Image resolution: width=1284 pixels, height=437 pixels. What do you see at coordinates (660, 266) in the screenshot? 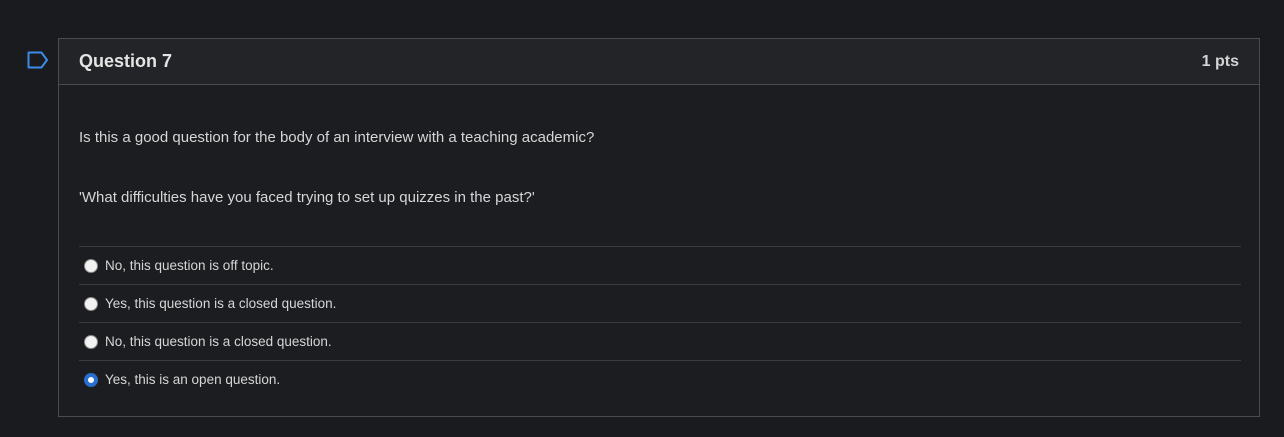
I see `answer-option-1: No, this question is off topic.` at bounding box center [660, 266].